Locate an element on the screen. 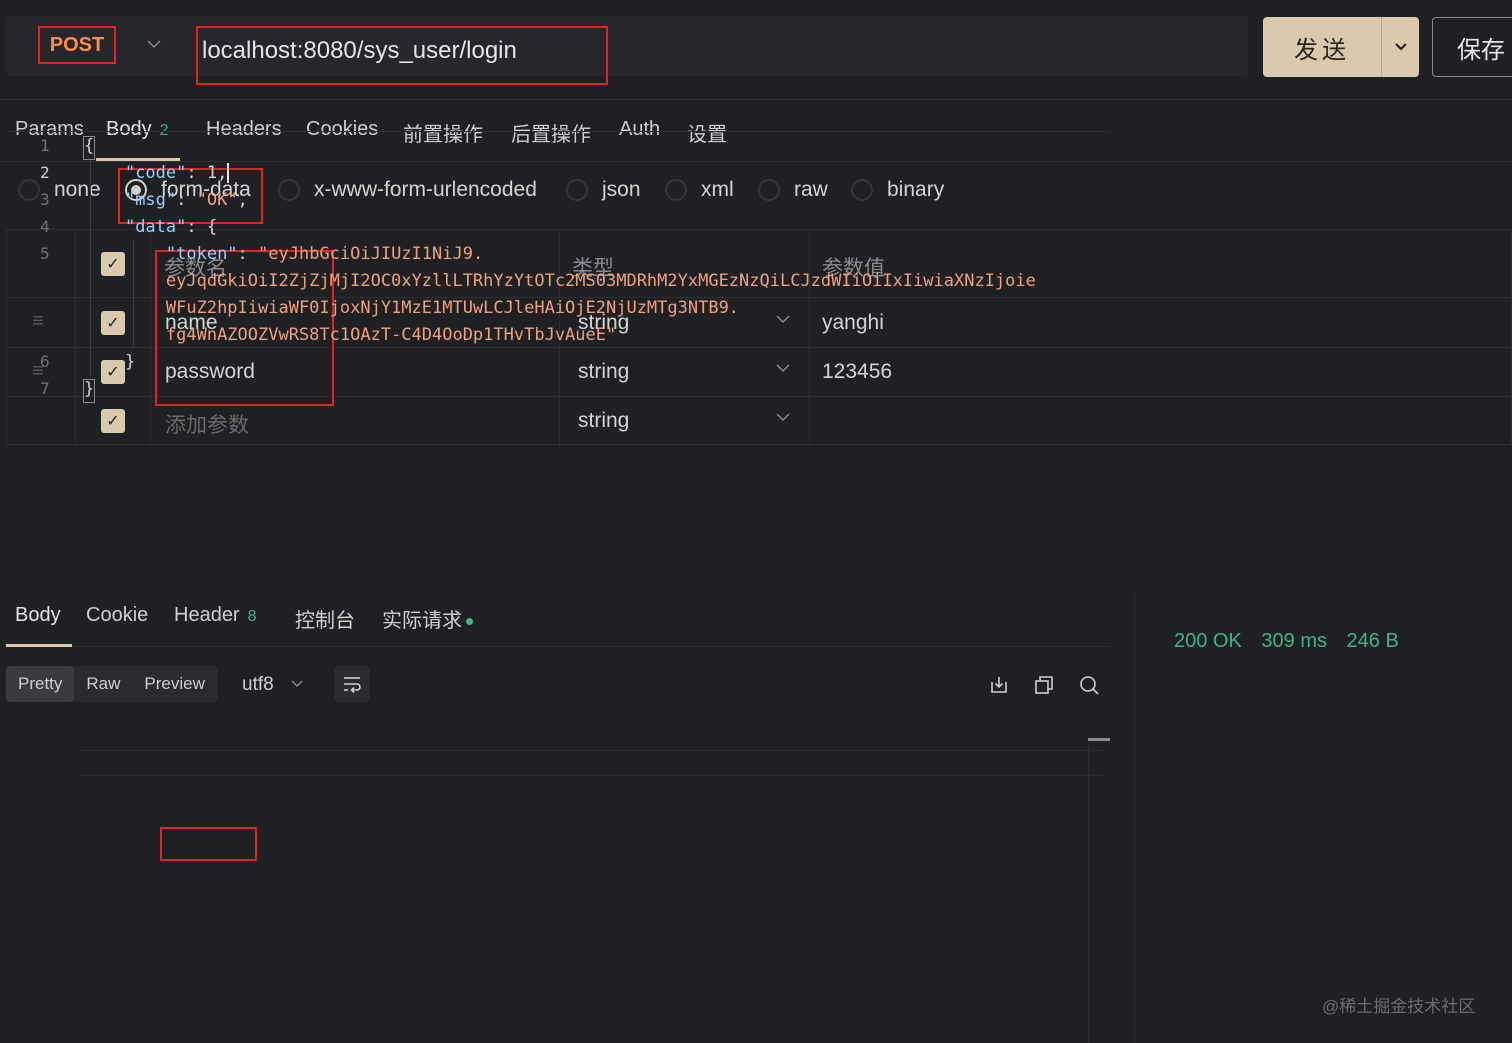 Image resolution: width=1512 pixels, height=1043 pixels. resp-tab-body: Body is located at coordinates (38, 615).